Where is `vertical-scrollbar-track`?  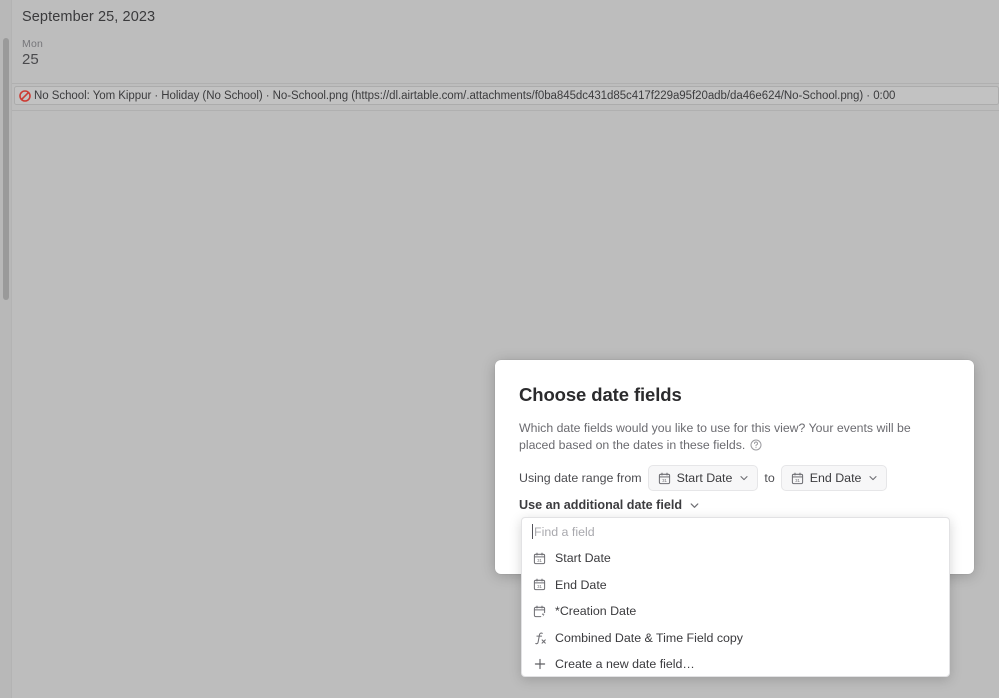 vertical-scrollbar-track is located at coordinates (6, 349).